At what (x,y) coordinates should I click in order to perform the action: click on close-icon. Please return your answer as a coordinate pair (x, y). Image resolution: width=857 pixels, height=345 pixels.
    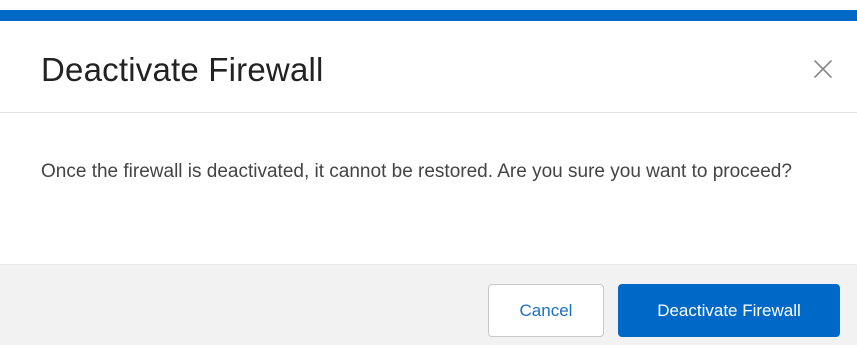
    Looking at the image, I should click on (823, 69).